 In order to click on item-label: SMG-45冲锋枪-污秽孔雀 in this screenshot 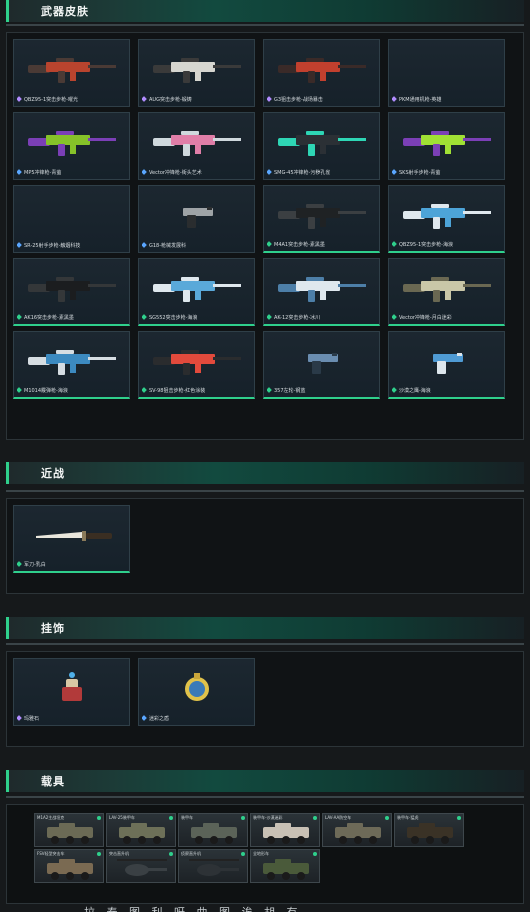, I will do `click(322, 172)`.